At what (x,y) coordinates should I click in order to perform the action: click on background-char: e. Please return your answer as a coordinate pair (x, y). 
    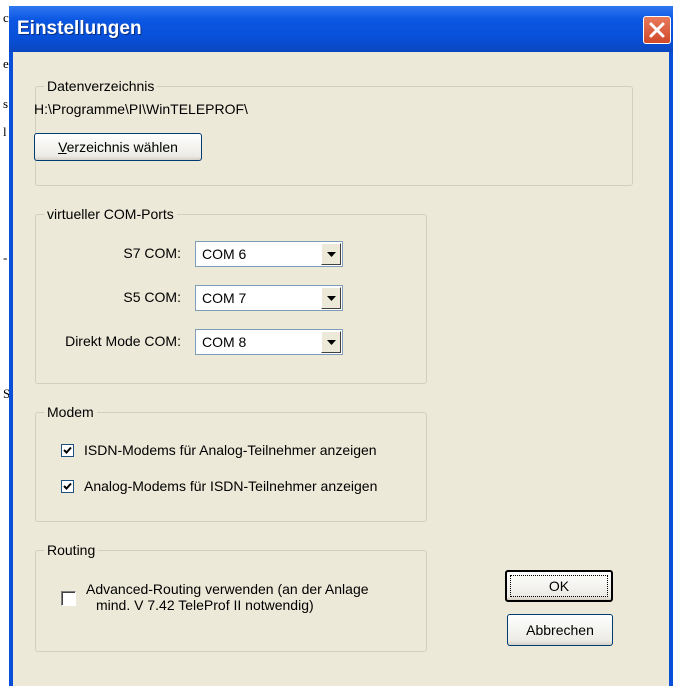
    Looking at the image, I should click on (6, 63).